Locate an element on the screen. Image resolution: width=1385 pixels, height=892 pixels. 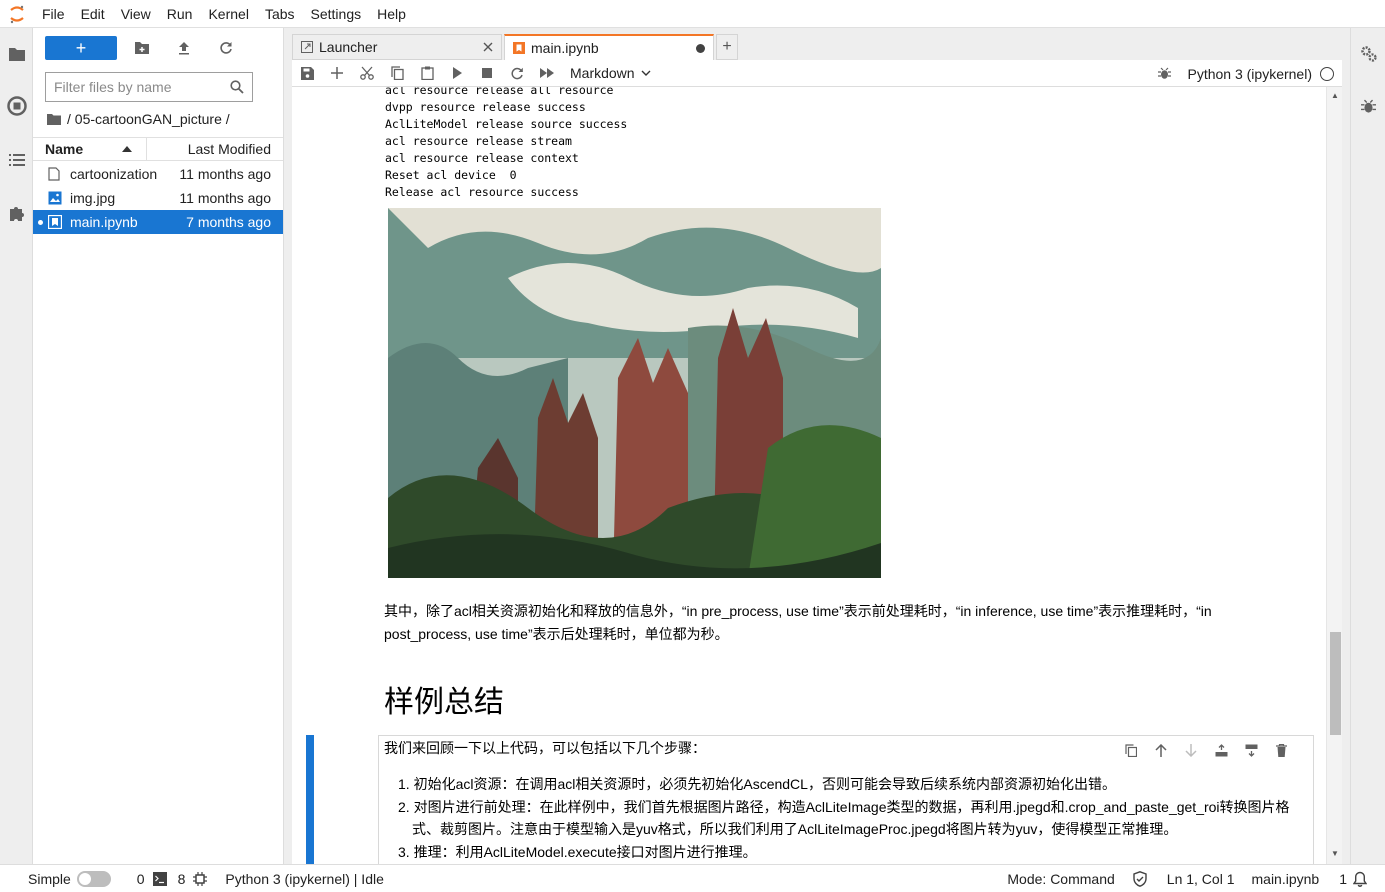
refresh-icon is located at coordinates (226, 48).